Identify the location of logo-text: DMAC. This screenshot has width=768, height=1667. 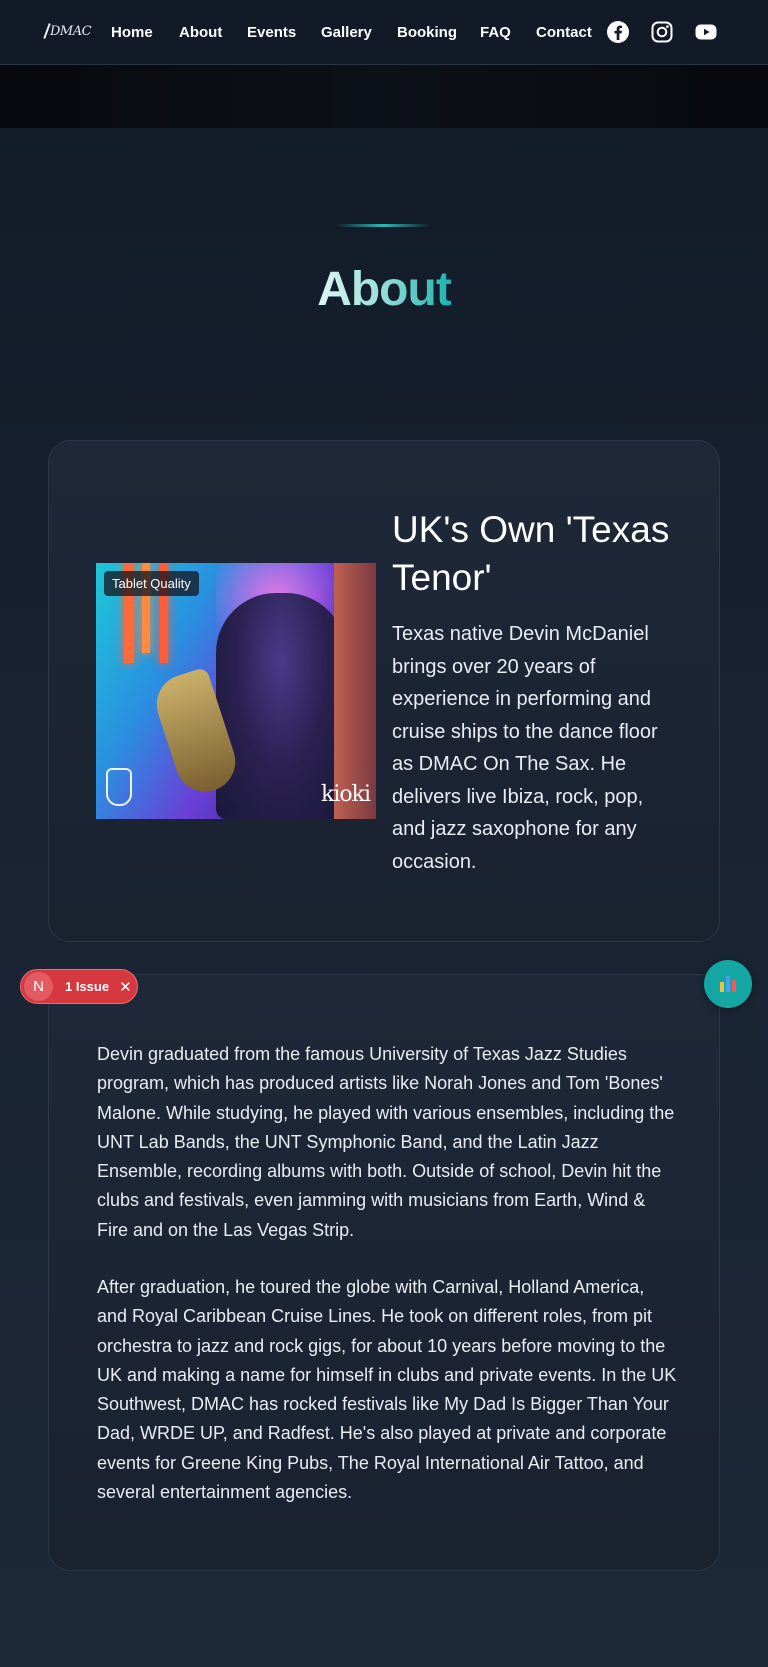
(71, 31).